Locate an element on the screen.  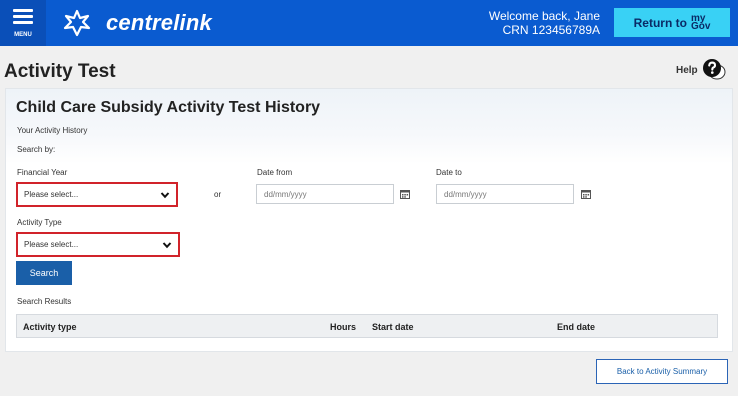
help-question-icon is located at coordinates (714, 69).